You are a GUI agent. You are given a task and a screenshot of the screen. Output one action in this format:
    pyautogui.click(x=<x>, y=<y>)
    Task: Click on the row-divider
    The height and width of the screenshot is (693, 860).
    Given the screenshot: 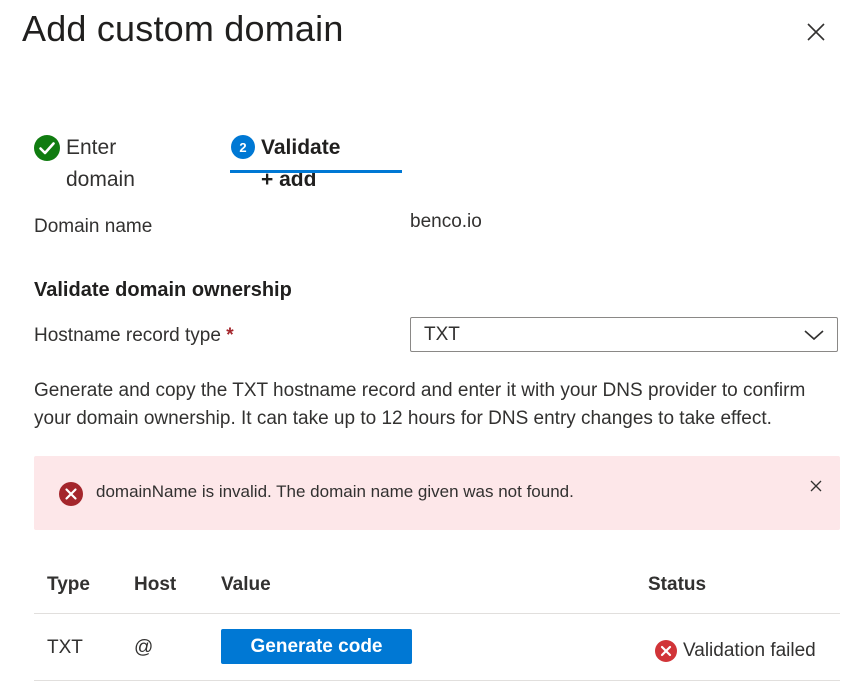 What is the action you would take?
    pyautogui.click(x=437, y=680)
    